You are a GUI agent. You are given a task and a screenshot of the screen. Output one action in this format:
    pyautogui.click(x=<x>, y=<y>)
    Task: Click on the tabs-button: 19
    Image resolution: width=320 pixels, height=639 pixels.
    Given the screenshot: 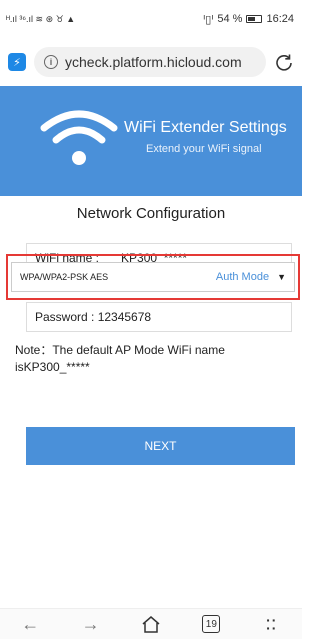 What is the action you would take?
    pyautogui.click(x=211, y=624)
    